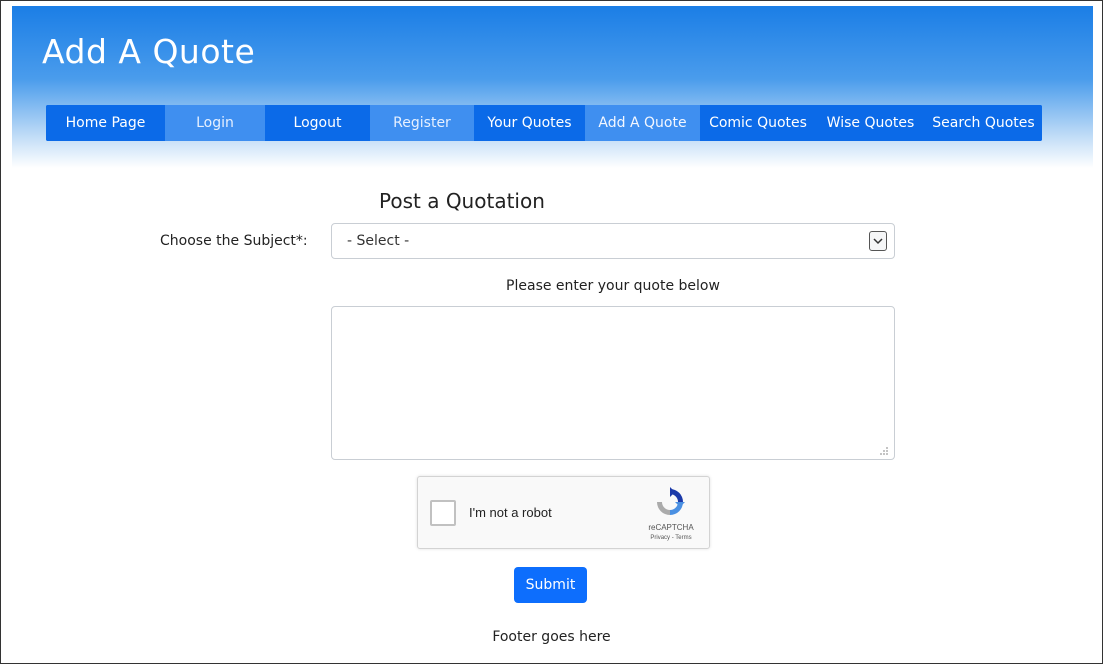 The width and height of the screenshot is (1103, 664). I want to click on subject-label: Choose the Subject*:, so click(234, 241).